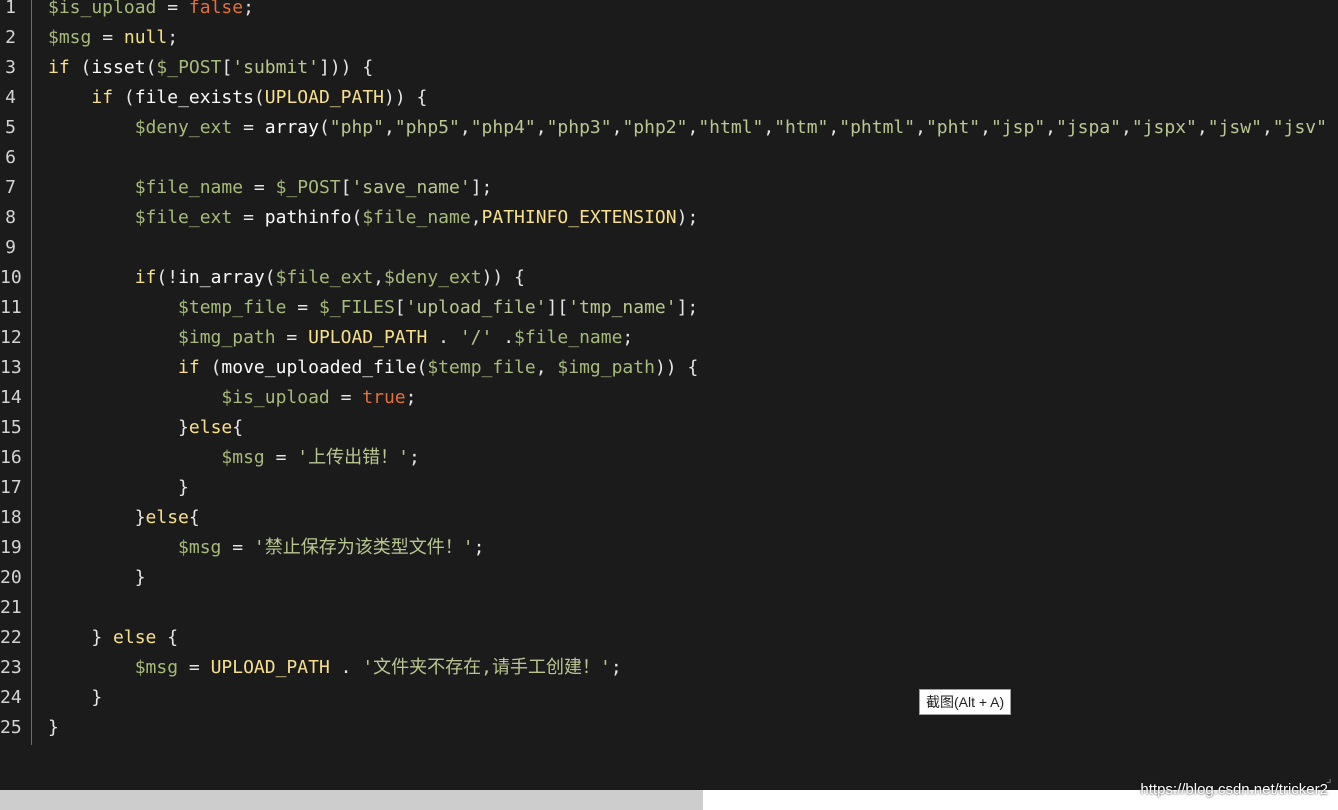 This screenshot has height=810, width=1338. What do you see at coordinates (731, 127) in the screenshot?
I see `code-token: "html"` at bounding box center [731, 127].